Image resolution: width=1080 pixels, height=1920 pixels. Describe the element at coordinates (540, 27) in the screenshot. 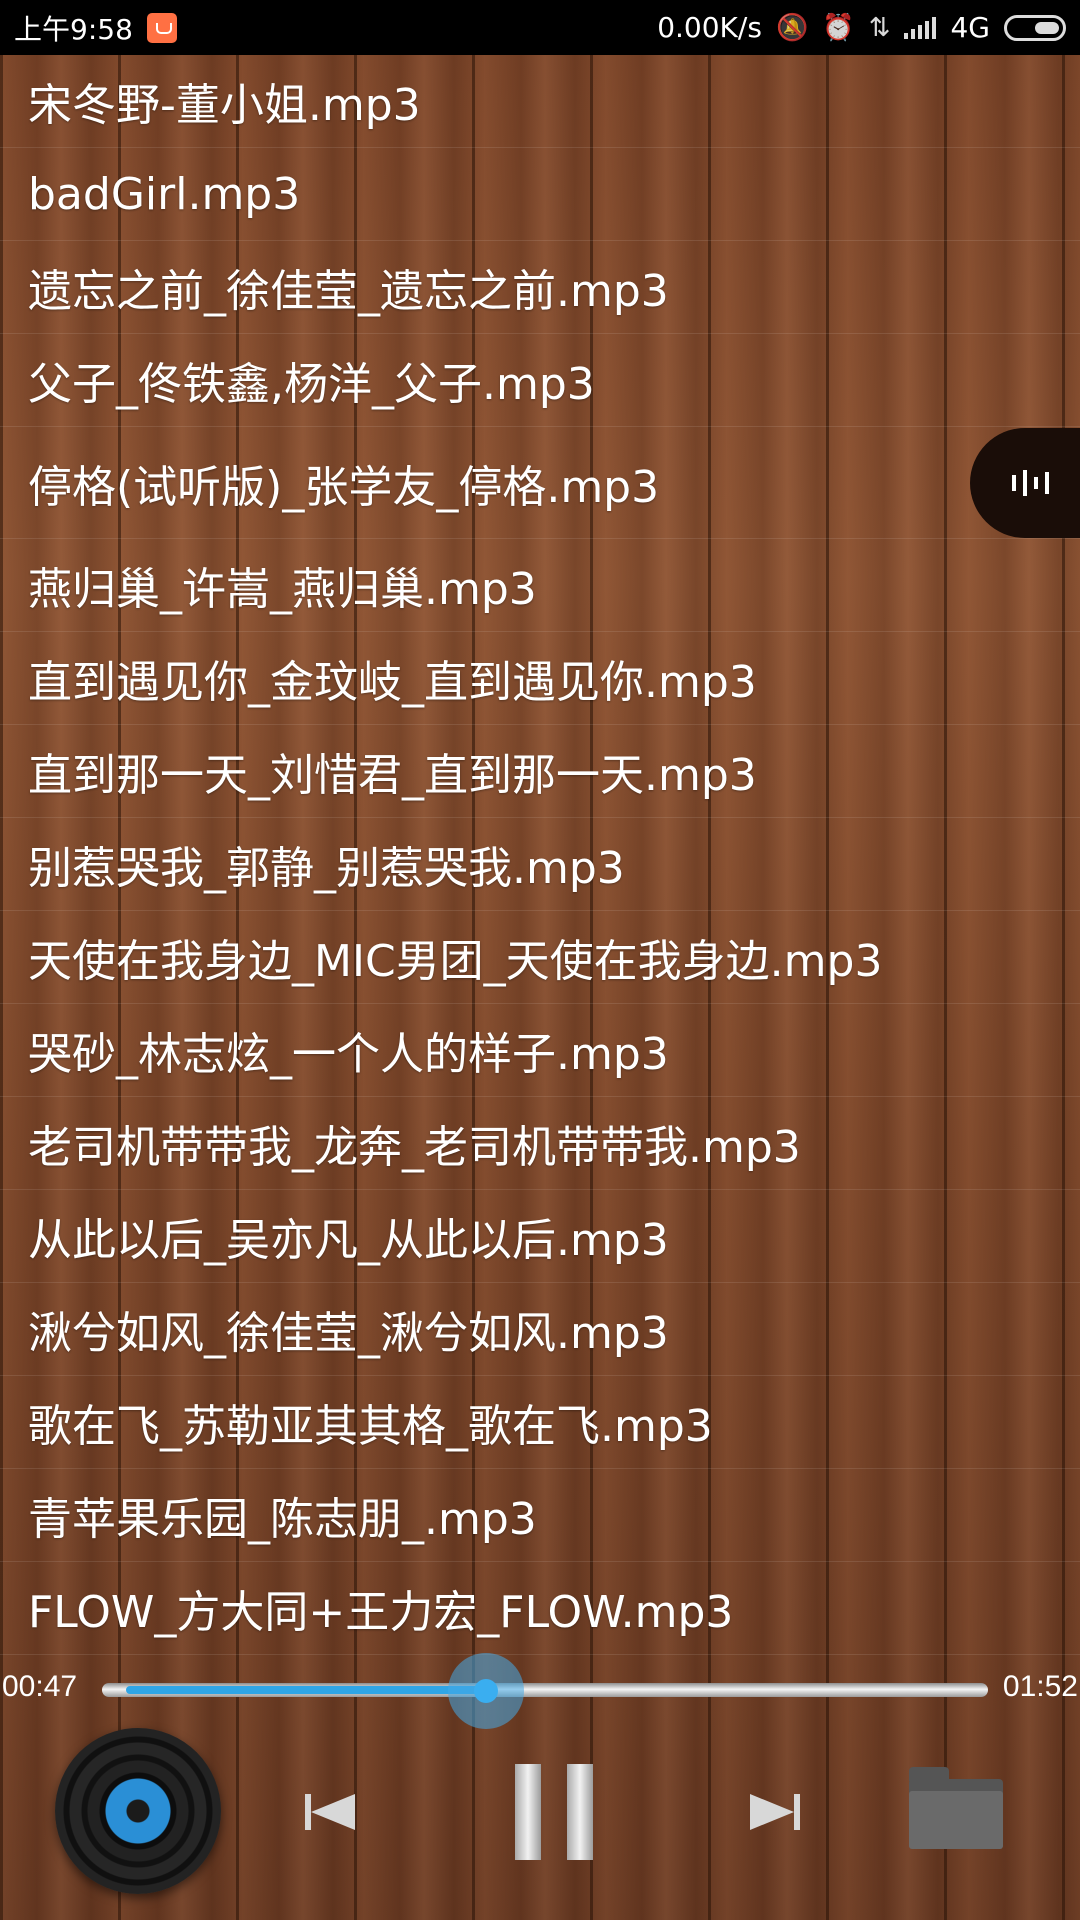

I see `status-bar: 上午9:58 0.00K/s 🔕 ⏰ ⇅ 4G` at that location.